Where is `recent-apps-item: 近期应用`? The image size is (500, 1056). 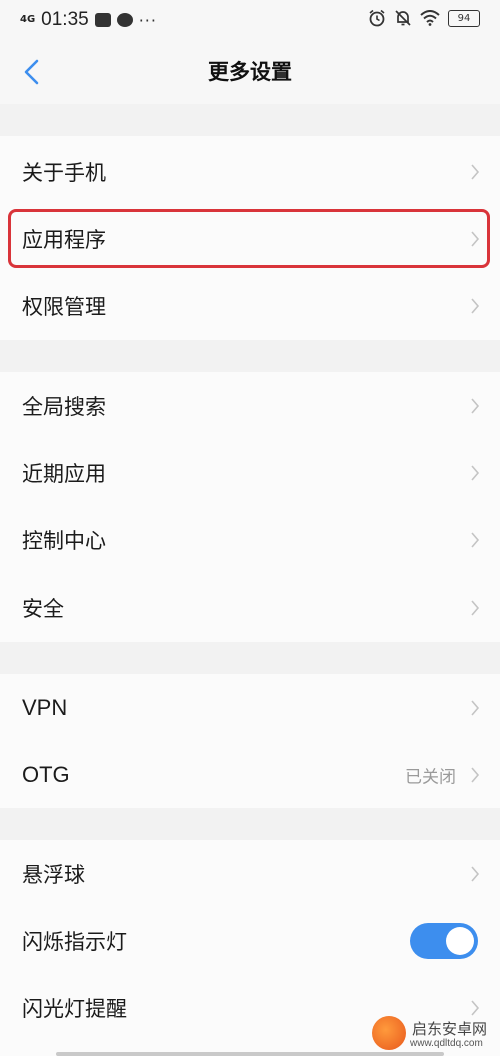
recent-apps-item: 近期应用 is located at coordinates (250, 472).